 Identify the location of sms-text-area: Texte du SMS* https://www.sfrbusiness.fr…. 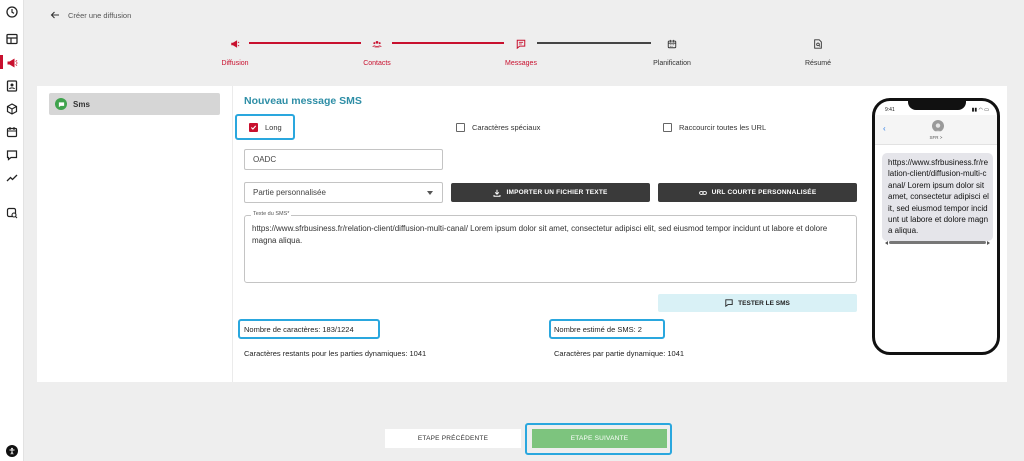
(550, 247).